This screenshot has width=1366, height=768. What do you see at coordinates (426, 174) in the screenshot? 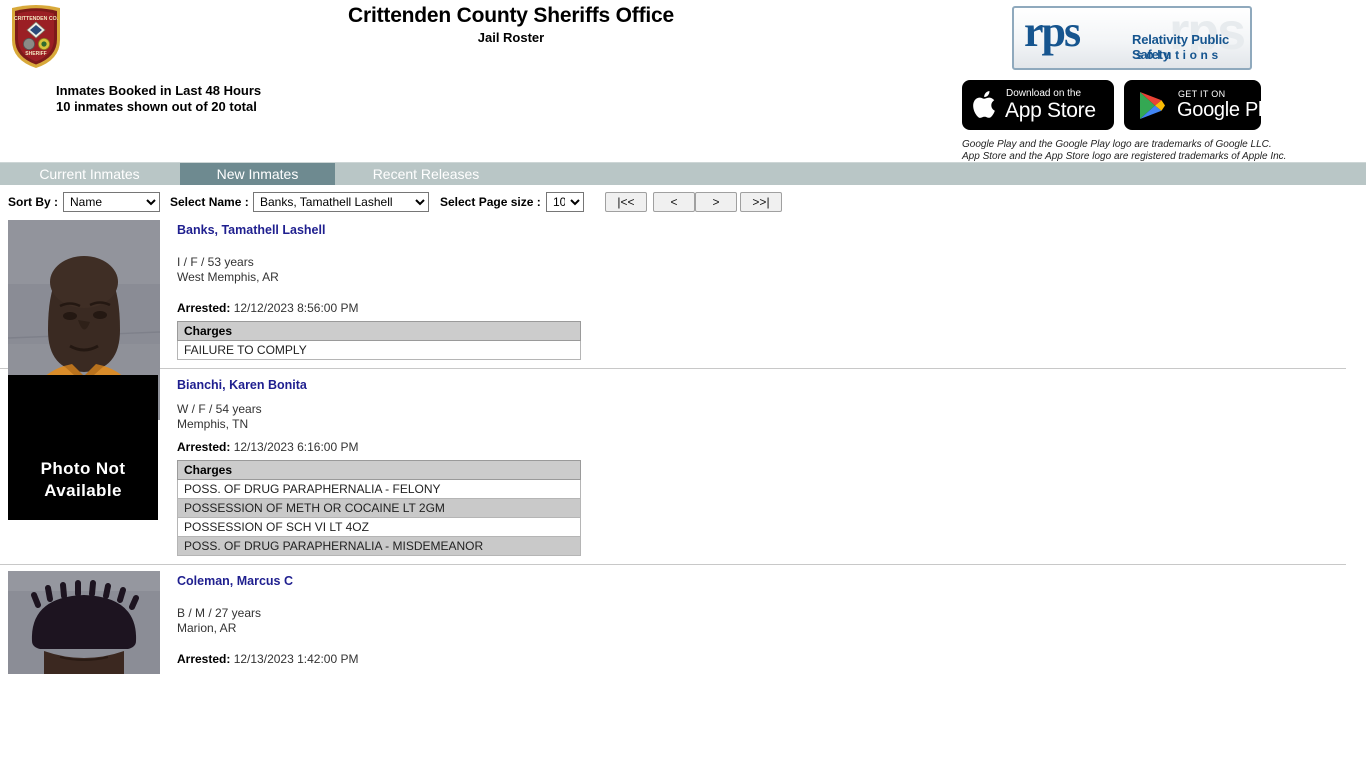
I see `tab-recent-releases: Recent Releases` at bounding box center [426, 174].